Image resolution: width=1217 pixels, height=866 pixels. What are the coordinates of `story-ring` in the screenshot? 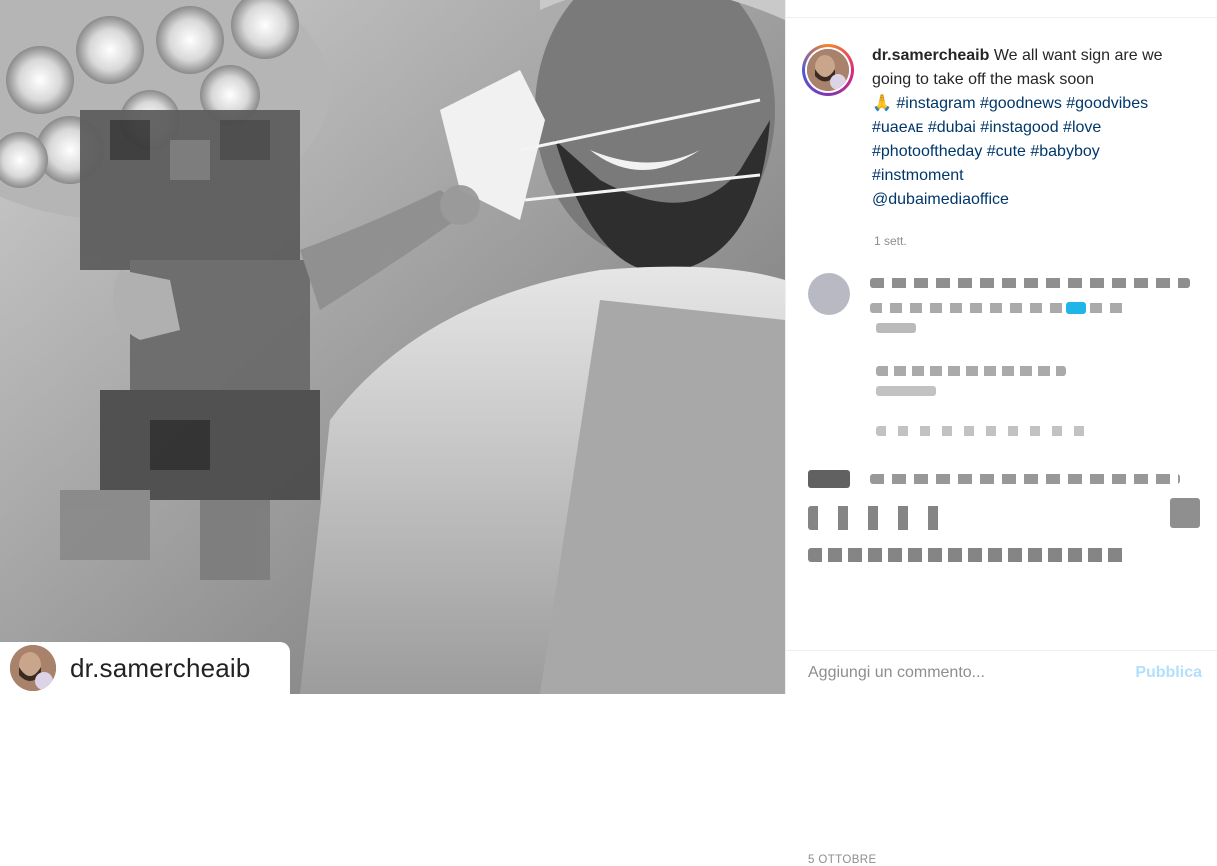 It's located at (828, 70).